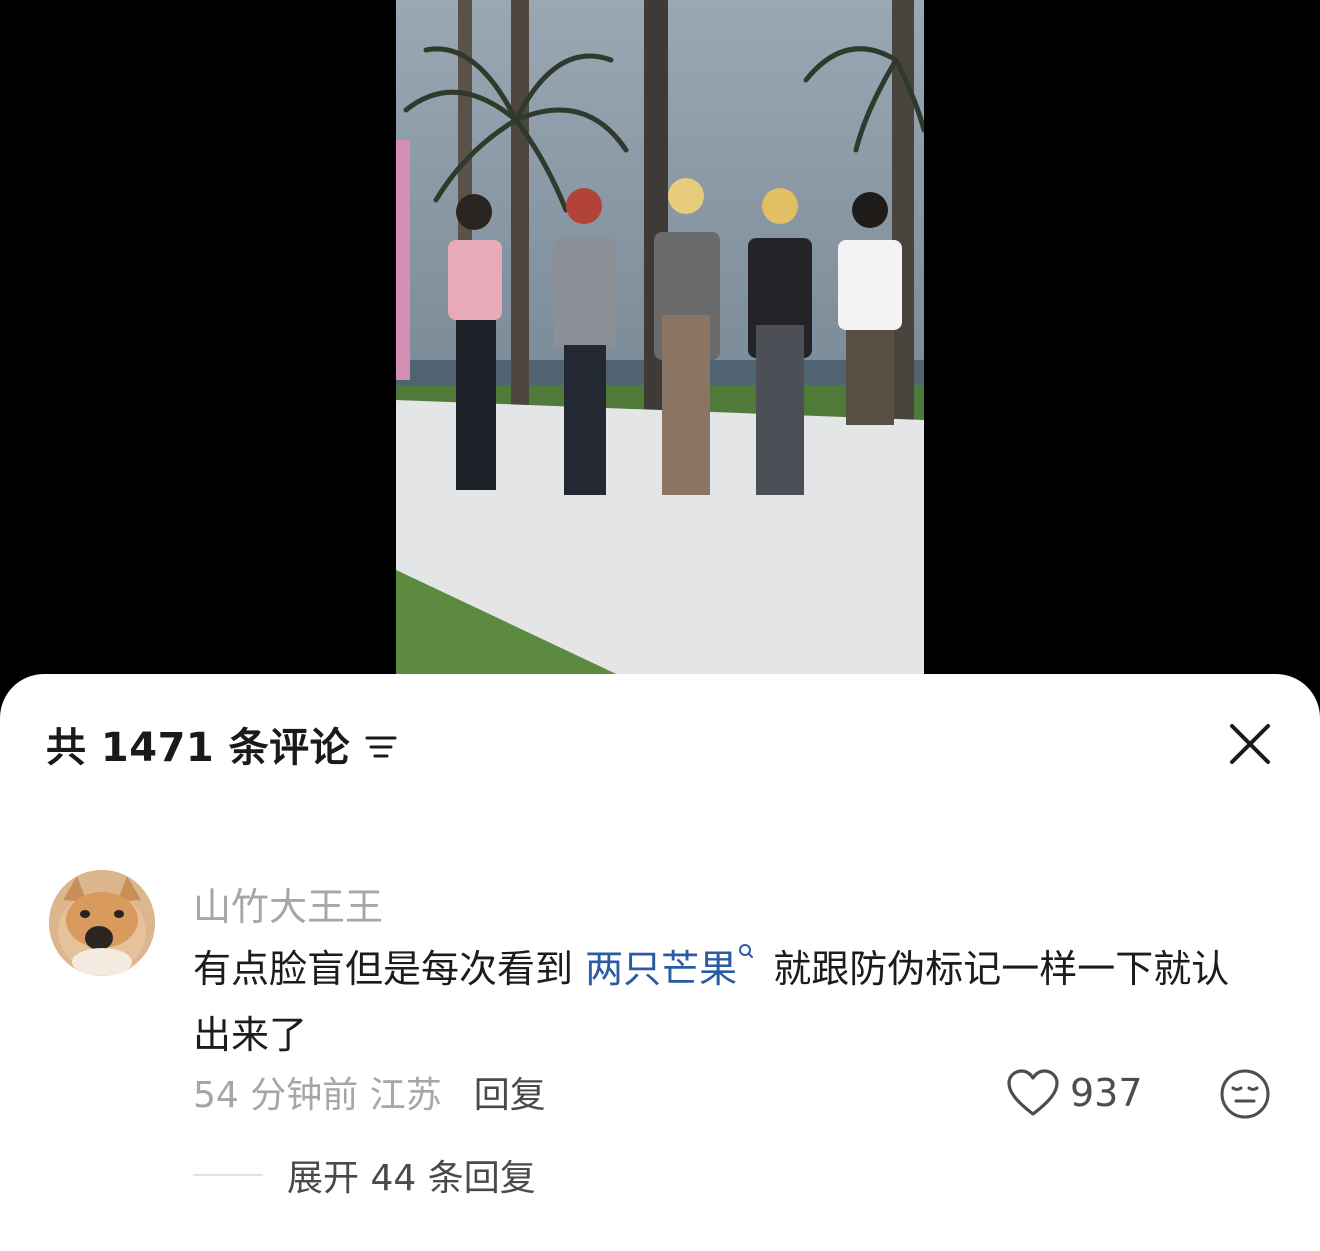  I want to click on search-icon, so click(746, 951).